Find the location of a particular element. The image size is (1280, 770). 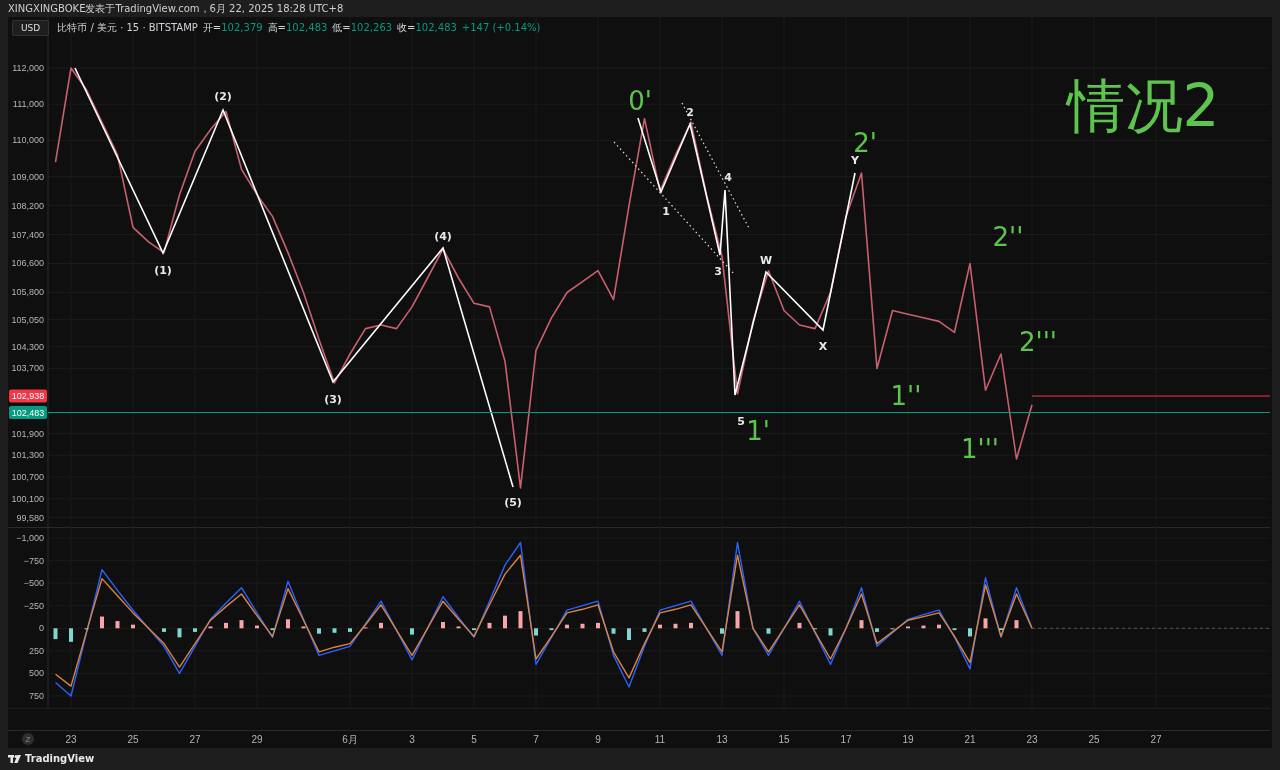

indicator-axis-label: 0 is located at coordinates (41, 628).